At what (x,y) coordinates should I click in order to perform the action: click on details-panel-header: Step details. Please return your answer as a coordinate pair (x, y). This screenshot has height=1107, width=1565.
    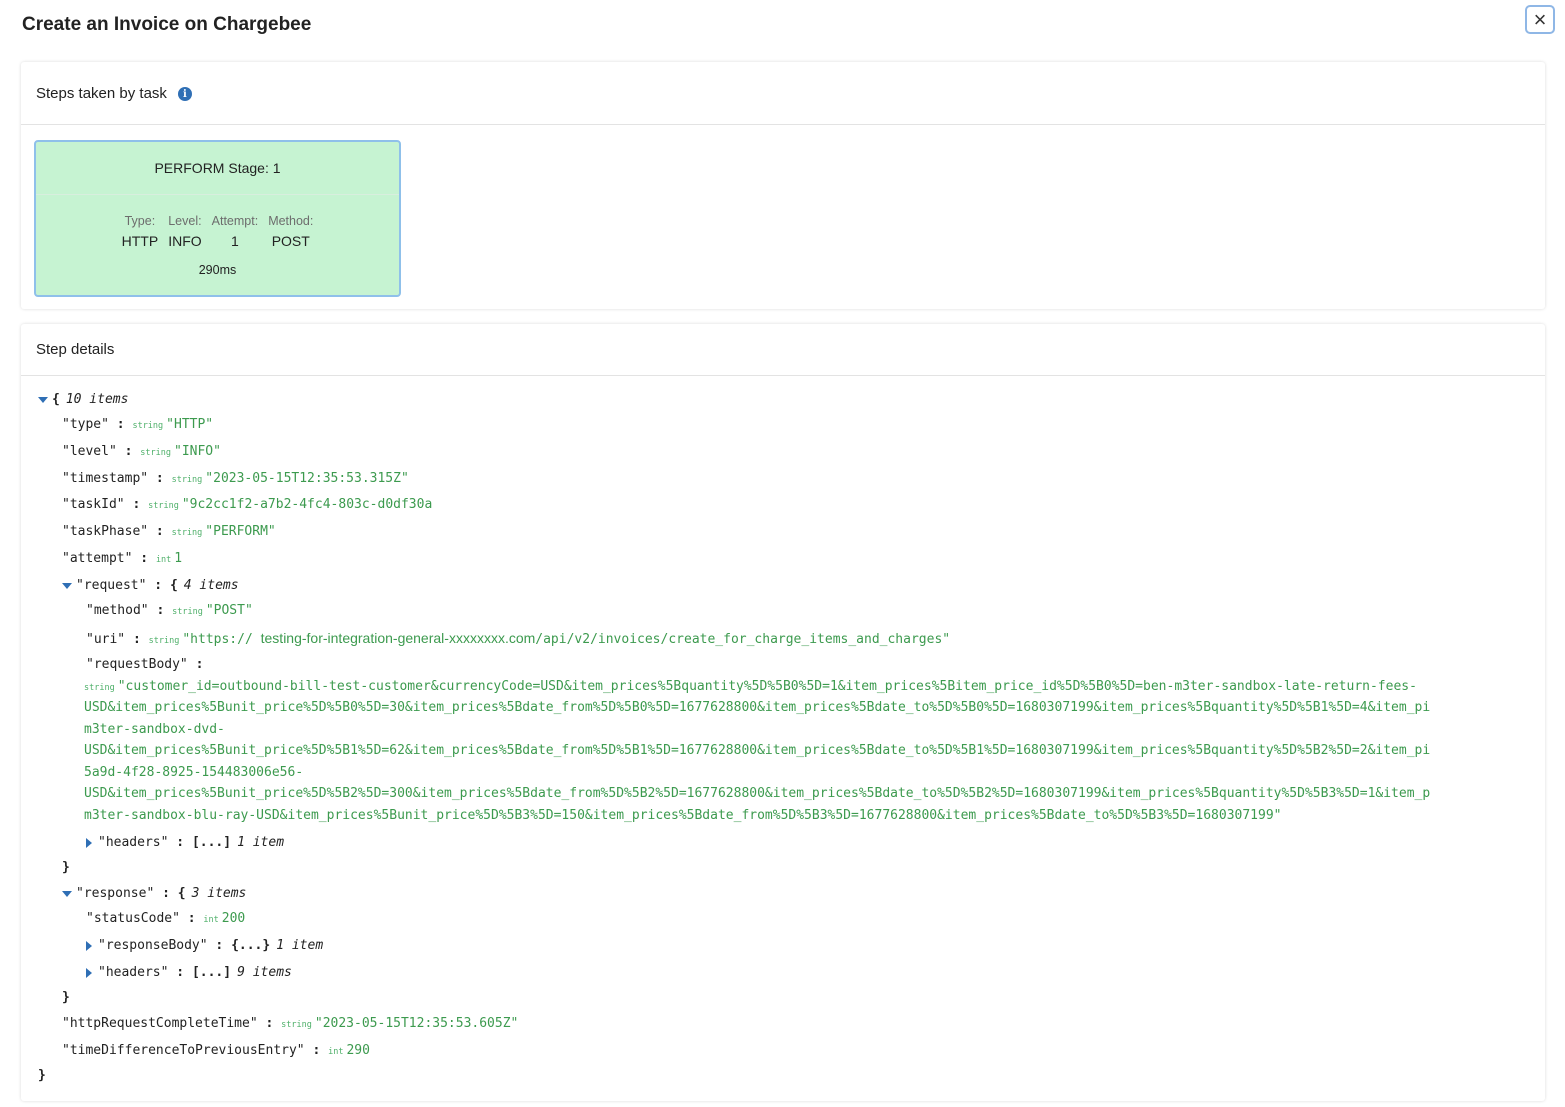
    Looking at the image, I should click on (783, 350).